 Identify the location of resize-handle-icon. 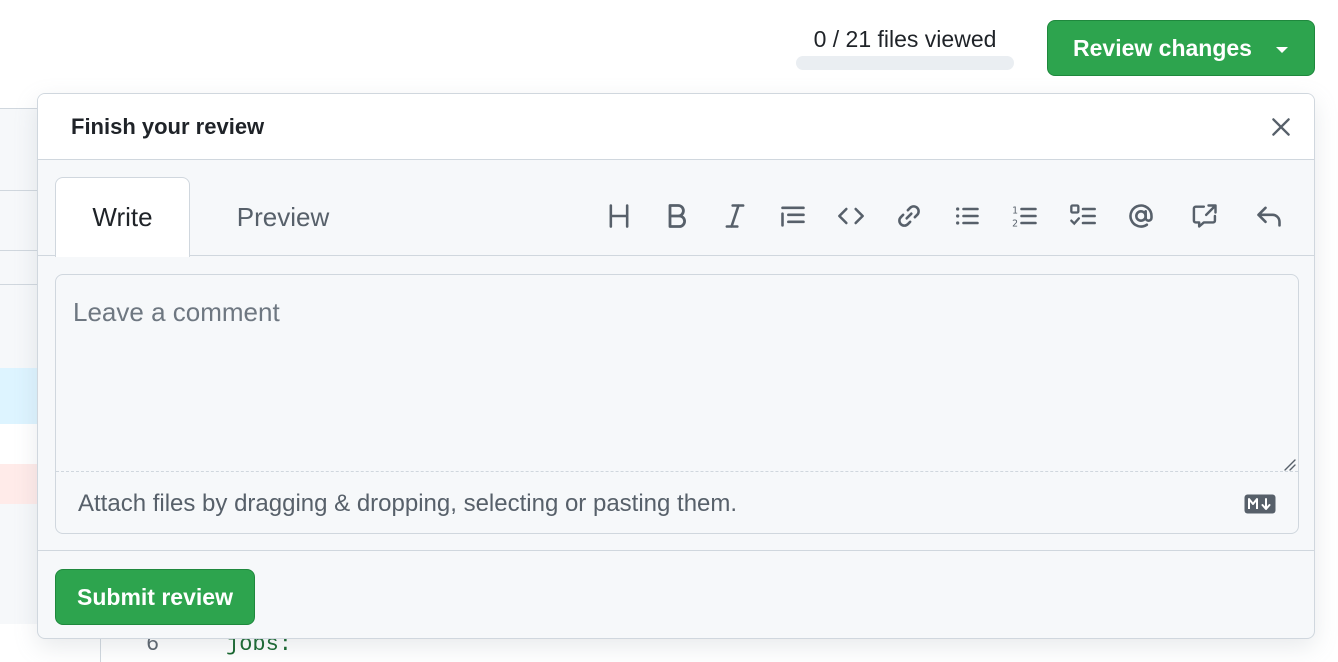
(1288, 463).